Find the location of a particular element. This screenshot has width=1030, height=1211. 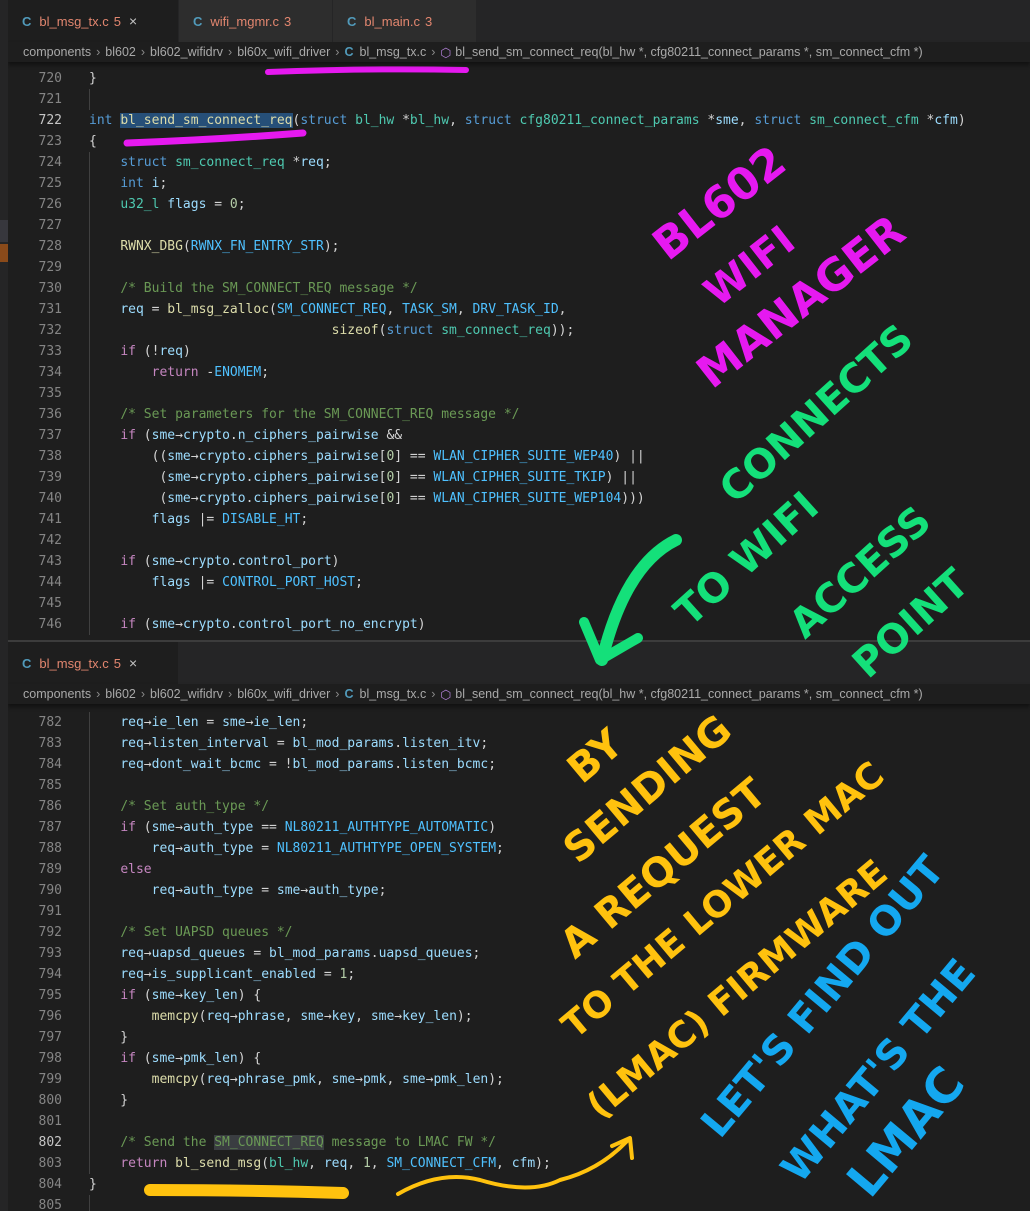

code-text: if (!req) is located at coordinates (155, 351).